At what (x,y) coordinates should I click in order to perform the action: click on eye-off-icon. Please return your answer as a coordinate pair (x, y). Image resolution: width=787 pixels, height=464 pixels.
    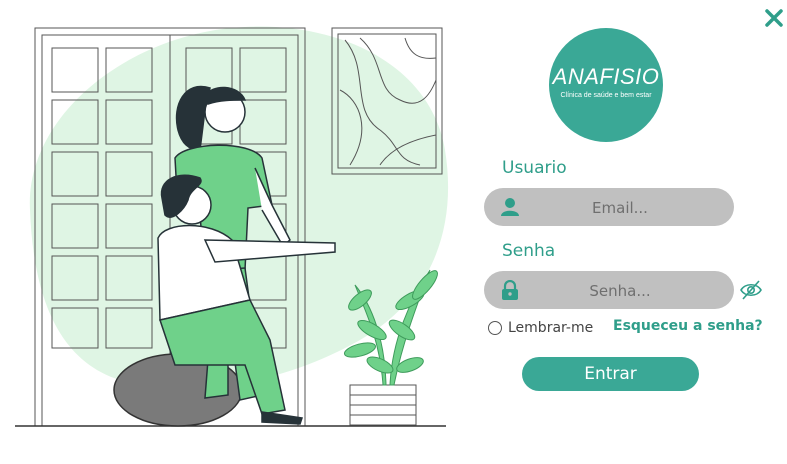
    Looking at the image, I should click on (751, 290).